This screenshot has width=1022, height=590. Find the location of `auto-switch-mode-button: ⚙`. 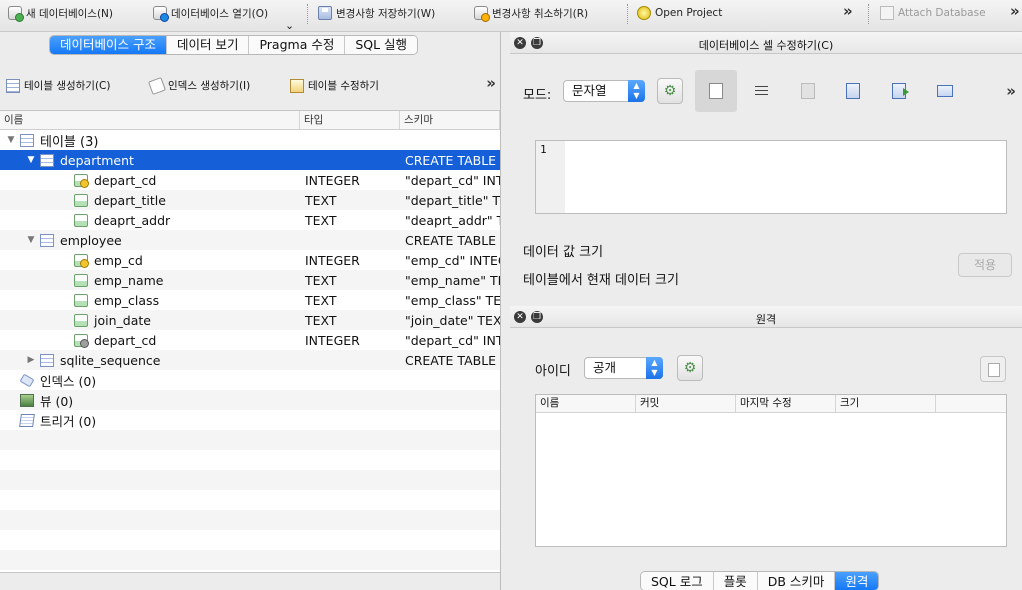

auto-switch-mode-button: ⚙ is located at coordinates (670, 91).